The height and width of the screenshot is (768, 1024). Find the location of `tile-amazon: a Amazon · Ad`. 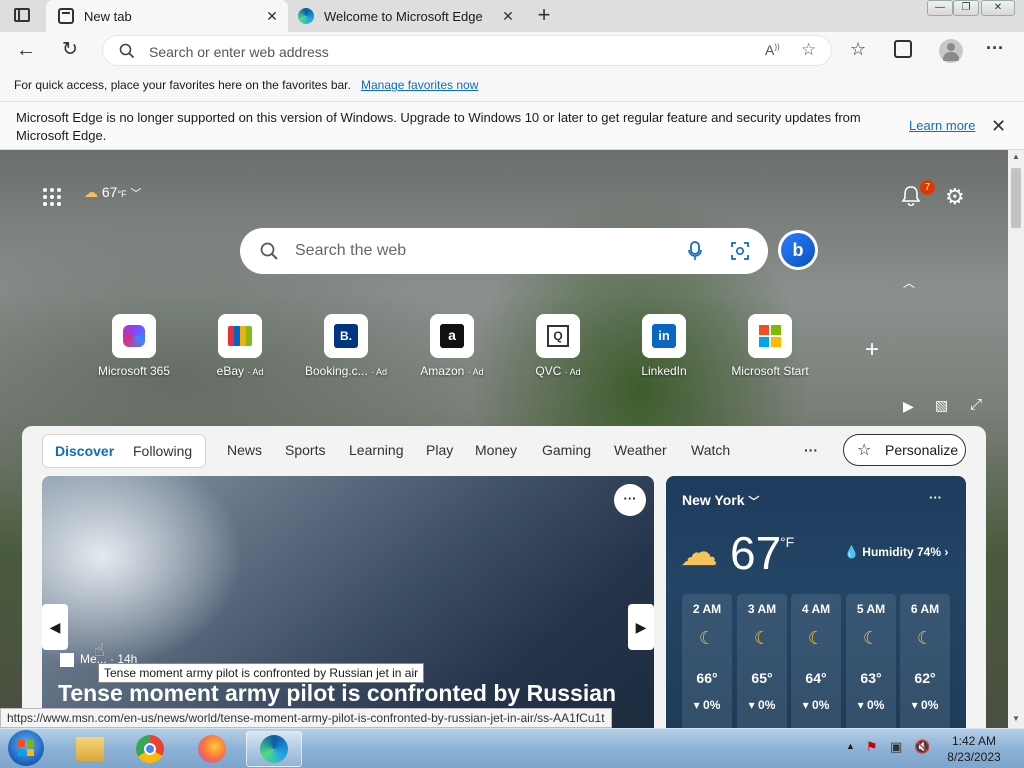

tile-amazon: a Amazon · Ad is located at coordinates (452, 346).